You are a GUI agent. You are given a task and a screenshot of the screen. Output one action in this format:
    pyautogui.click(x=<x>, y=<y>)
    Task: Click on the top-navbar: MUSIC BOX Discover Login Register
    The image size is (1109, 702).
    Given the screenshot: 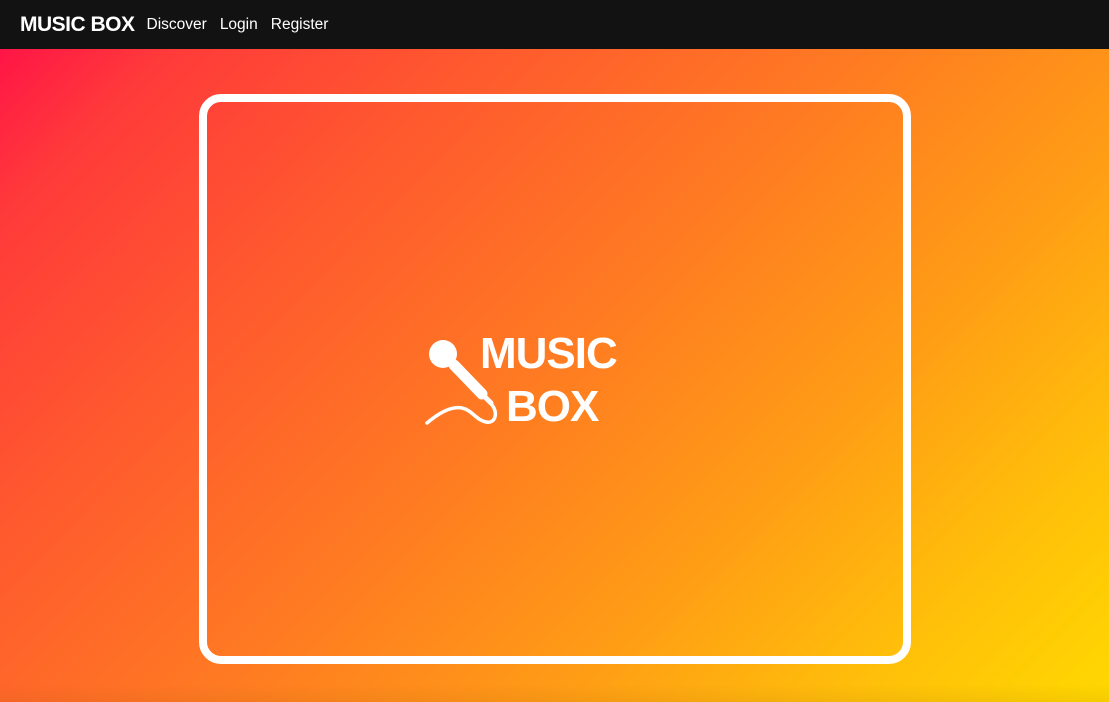 What is the action you would take?
    pyautogui.click(x=554, y=24)
    